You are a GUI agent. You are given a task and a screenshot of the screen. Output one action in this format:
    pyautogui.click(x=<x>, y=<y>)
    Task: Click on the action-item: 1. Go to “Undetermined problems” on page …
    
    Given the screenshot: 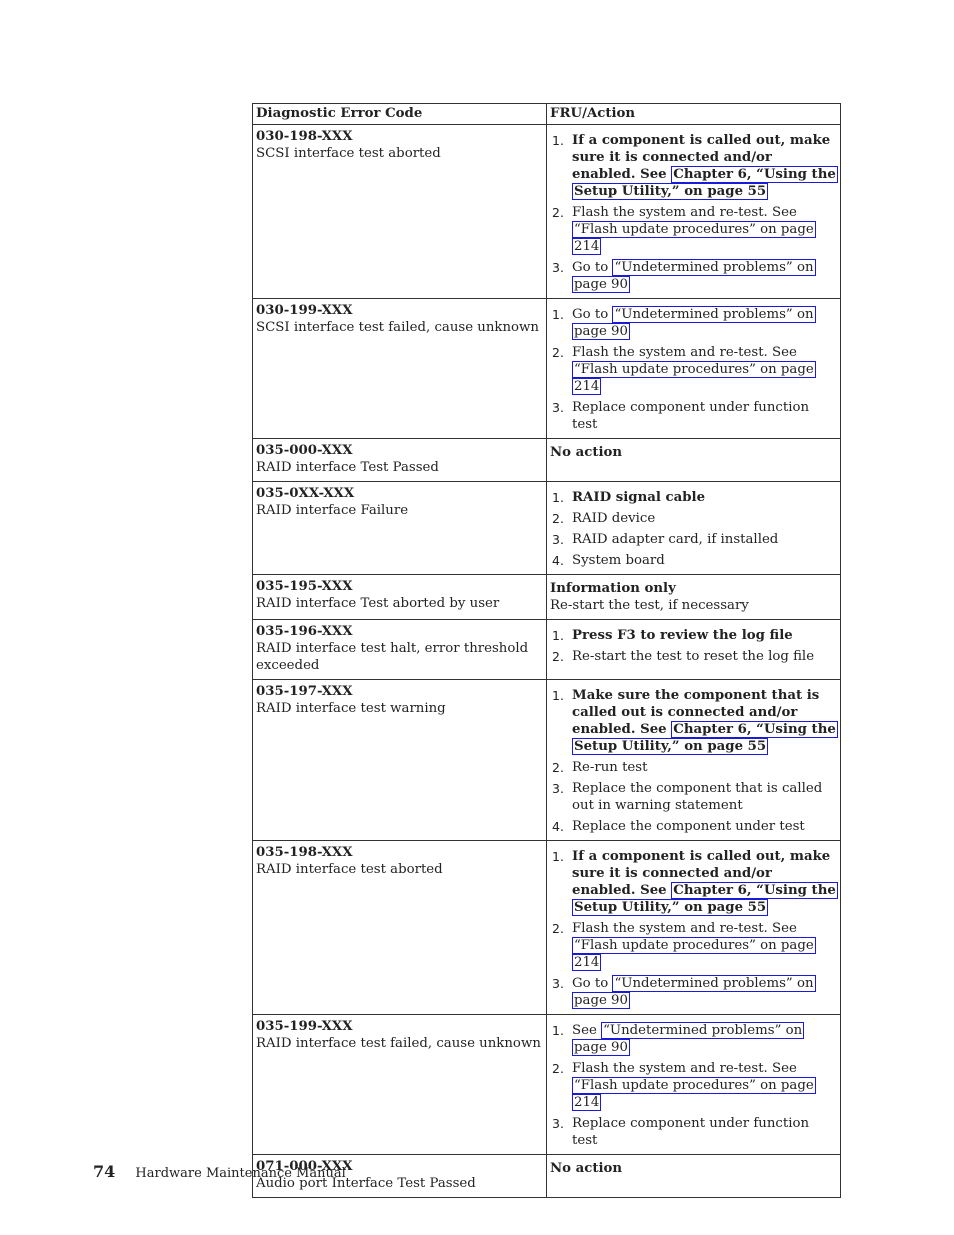 What is the action you would take?
    pyautogui.click(x=693, y=323)
    